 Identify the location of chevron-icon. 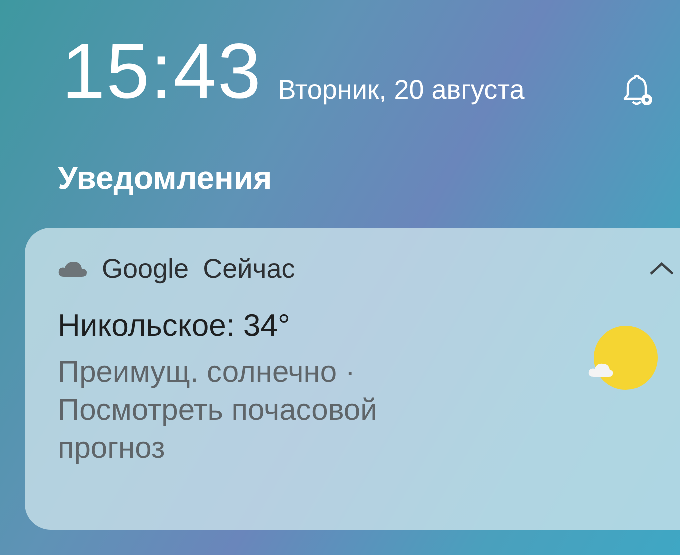
(662, 269).